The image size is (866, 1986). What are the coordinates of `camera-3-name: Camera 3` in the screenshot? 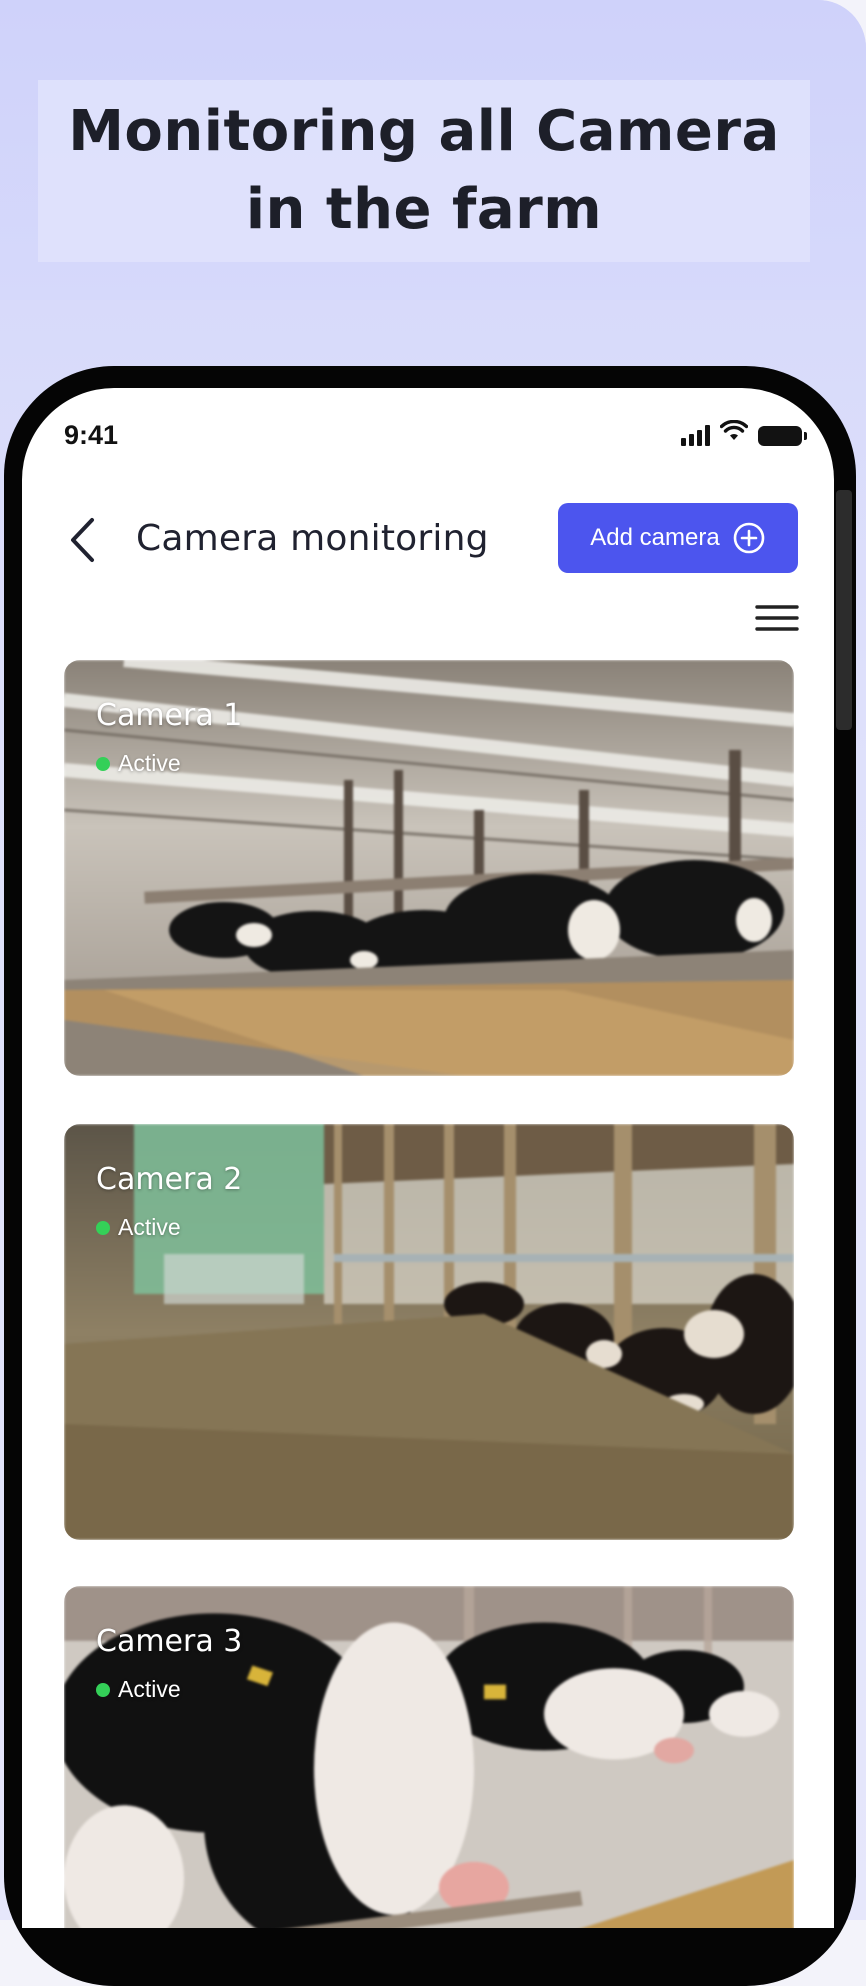 It's located at (169, 1641).